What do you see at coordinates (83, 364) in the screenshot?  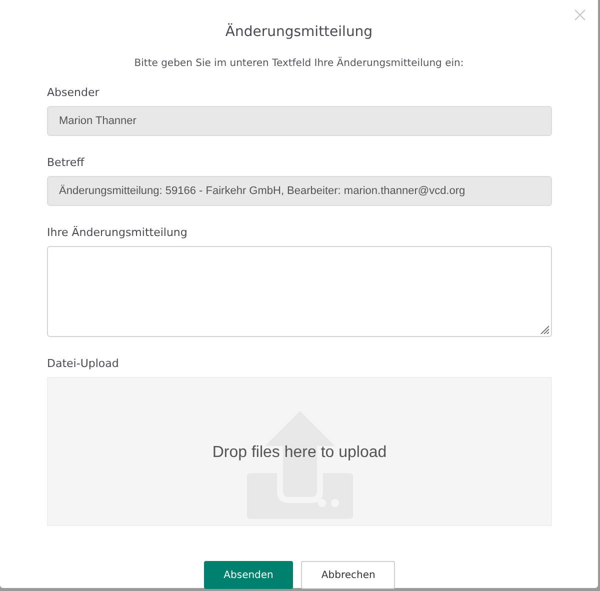 I see `field-label: Datei-Upload` at bounding box center [83, 364].